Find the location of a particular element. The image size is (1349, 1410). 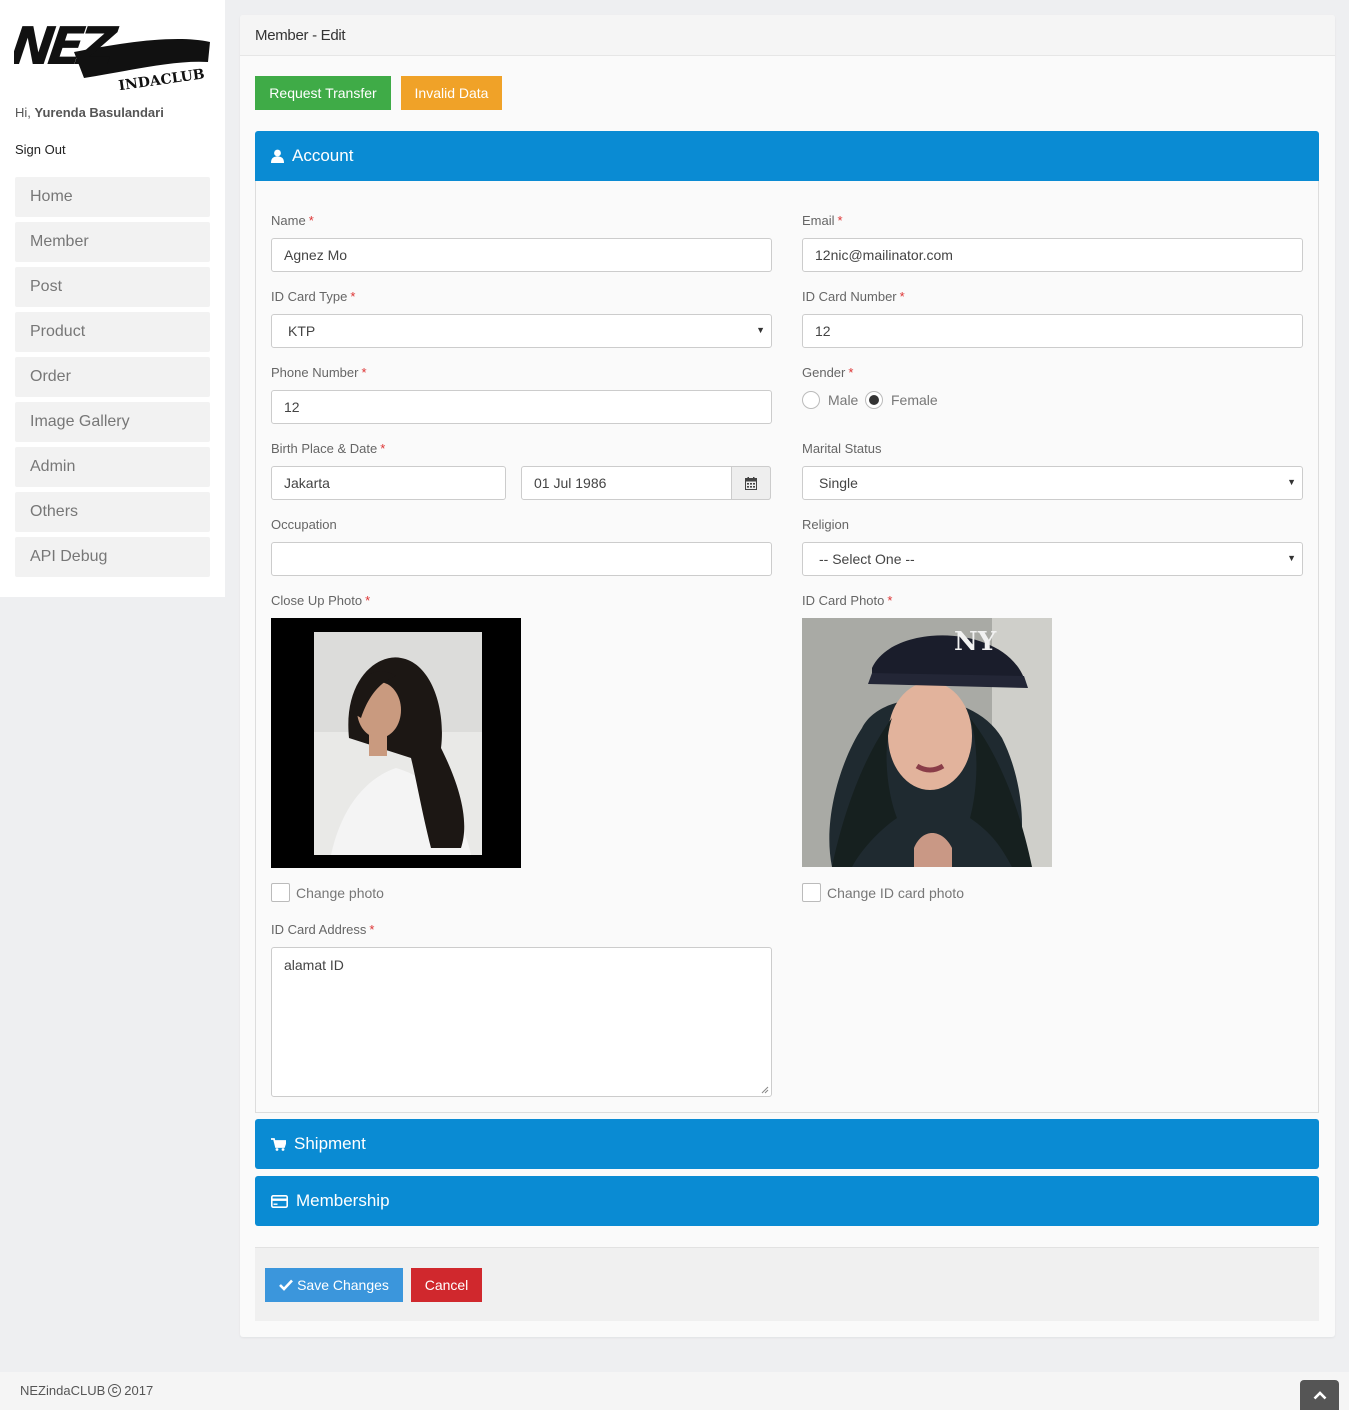

id-card-type-value: KTP is located at coordinates (302, 331).